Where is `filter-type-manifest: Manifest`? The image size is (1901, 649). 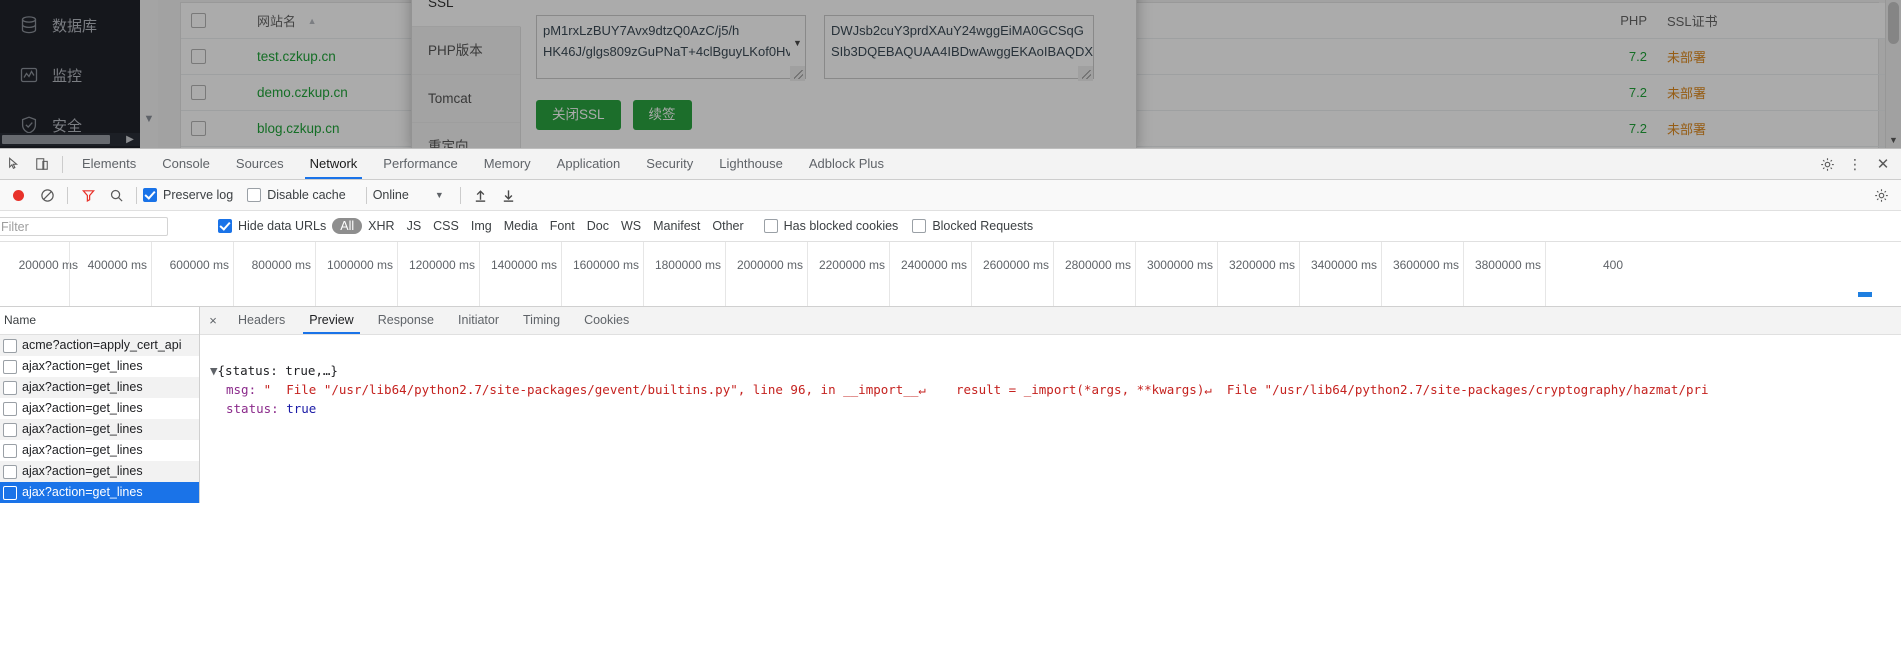
filter-type-manifest: Manifest is located at coordinates (676, 226).